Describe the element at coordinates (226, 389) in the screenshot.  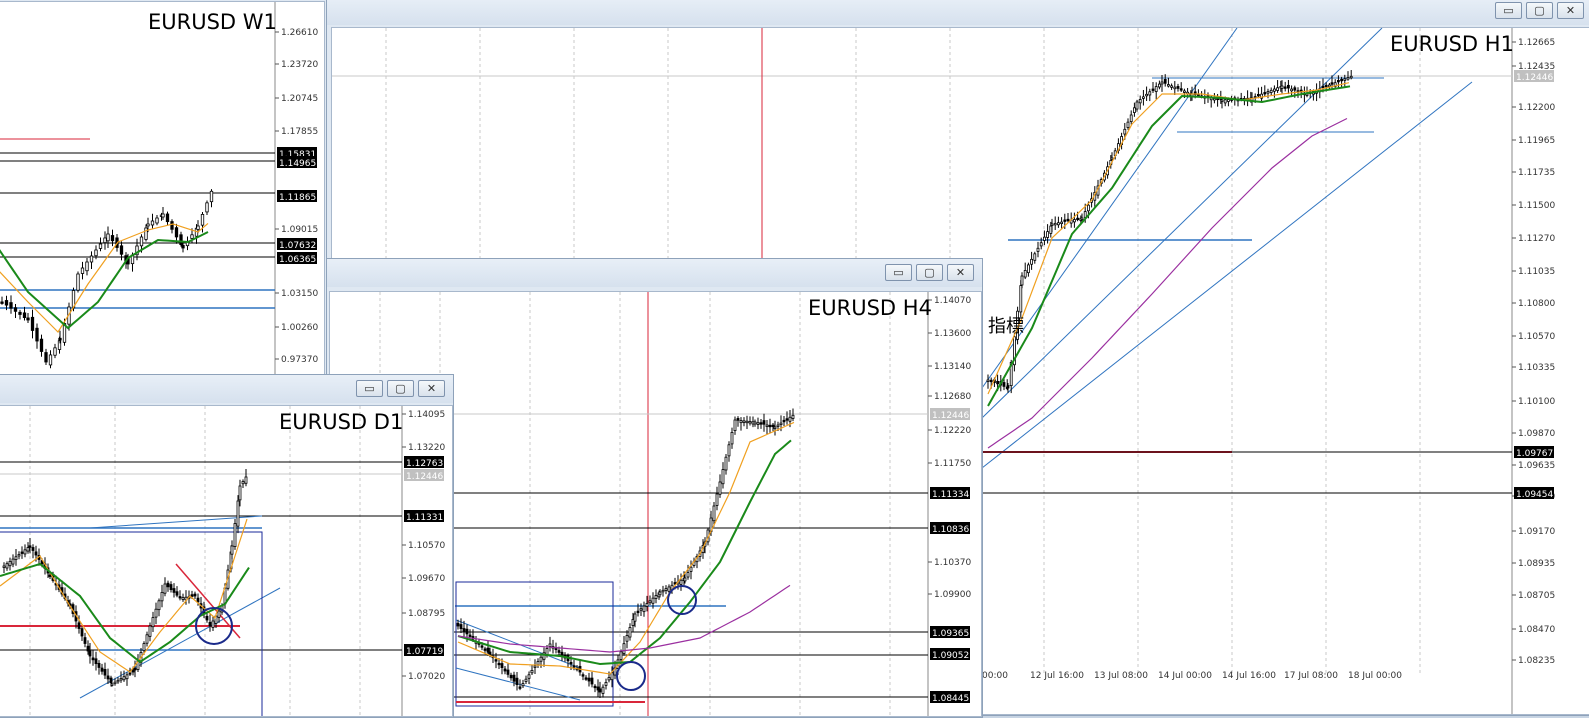
I see `d1-title-bar: ▭ ▢ ✕` at that location.